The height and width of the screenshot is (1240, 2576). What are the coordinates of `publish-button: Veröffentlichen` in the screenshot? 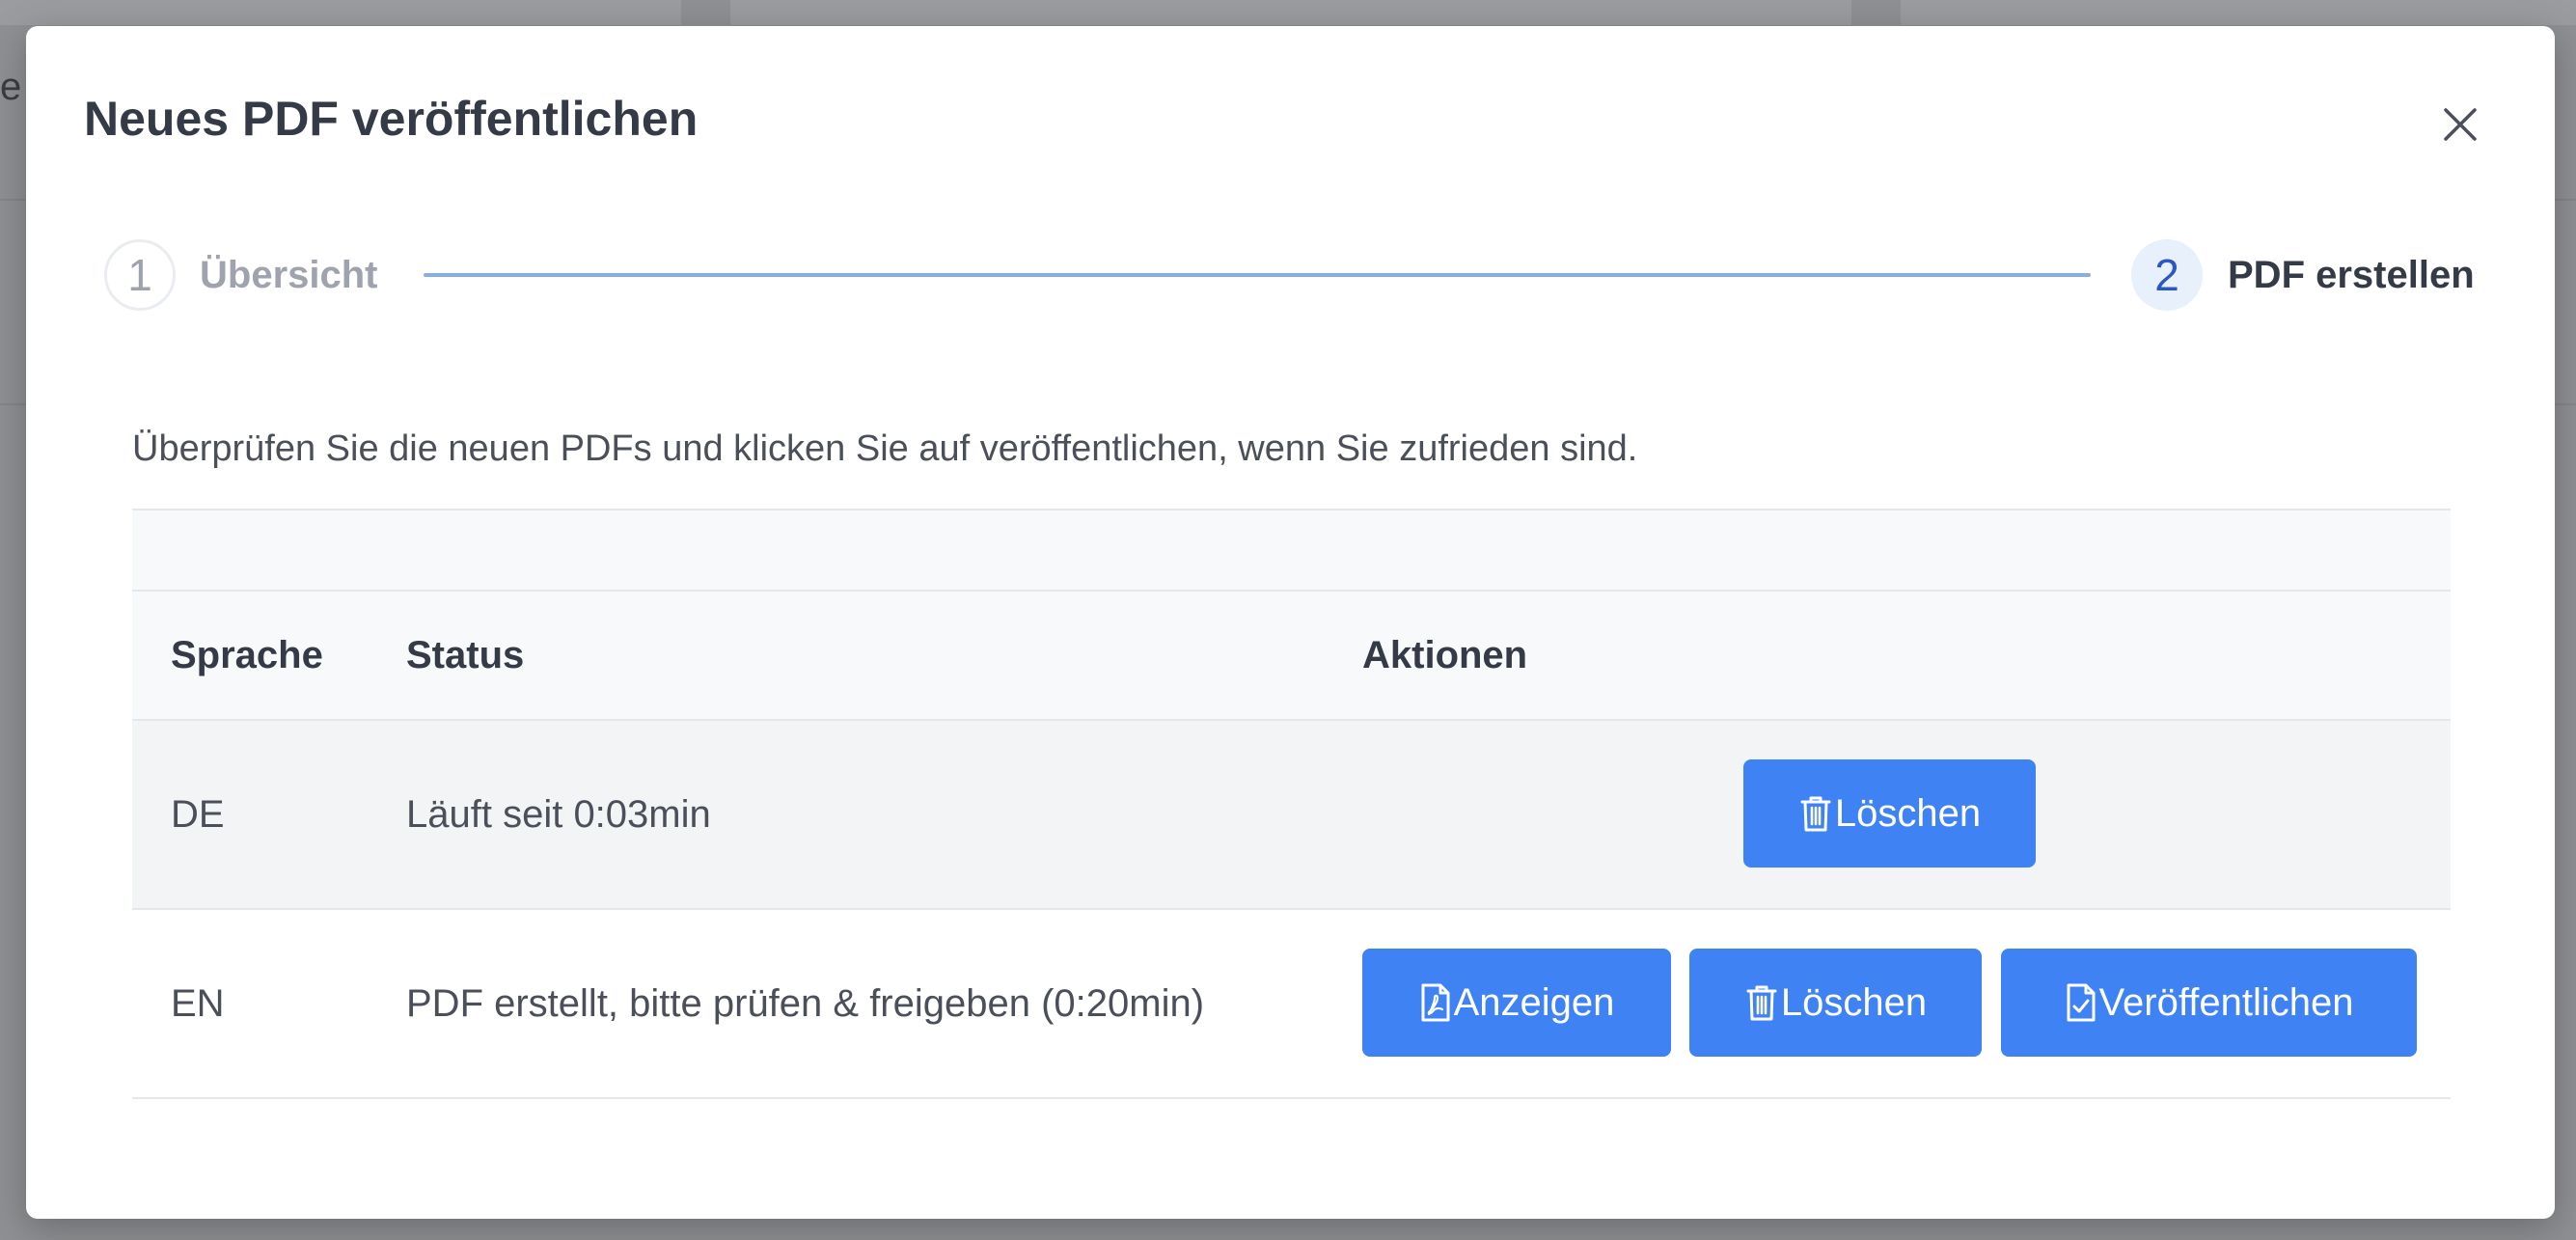 It's located at (2209, 1003).